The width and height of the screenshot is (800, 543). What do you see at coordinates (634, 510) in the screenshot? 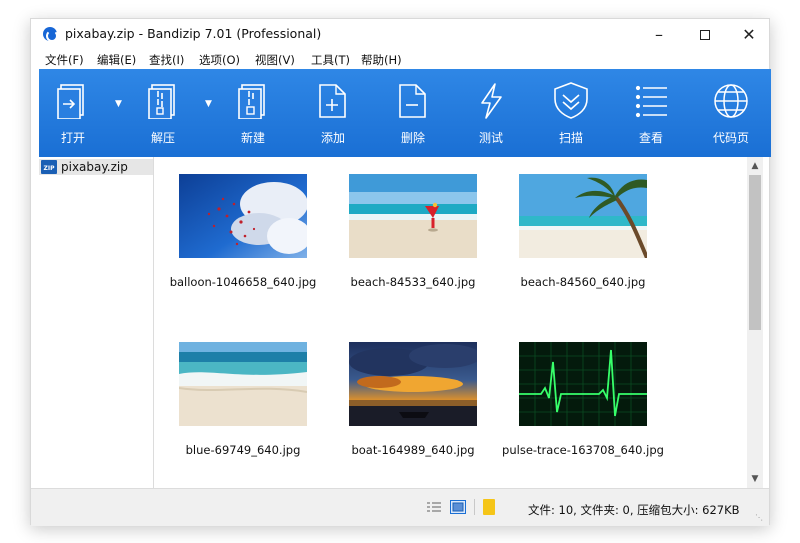
I see `status-summary: 文件: 10, 文件夹: 0, 压缩包大小: 627KB` at bounding box center [634, 510].